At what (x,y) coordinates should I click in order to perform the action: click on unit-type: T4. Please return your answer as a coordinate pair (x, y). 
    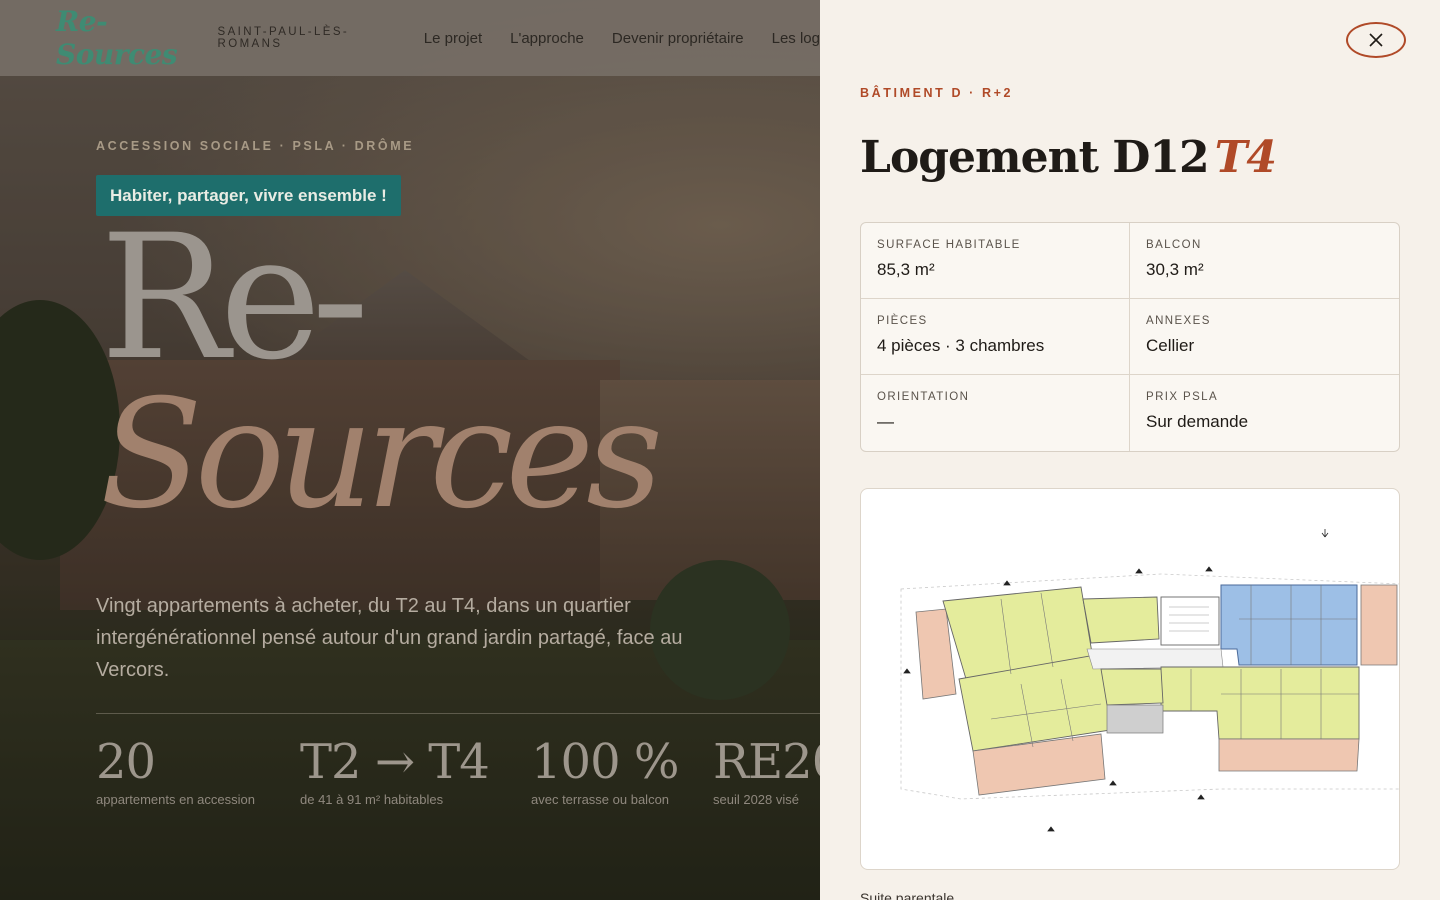
    Looking at the image, I should click on (1245, 157).